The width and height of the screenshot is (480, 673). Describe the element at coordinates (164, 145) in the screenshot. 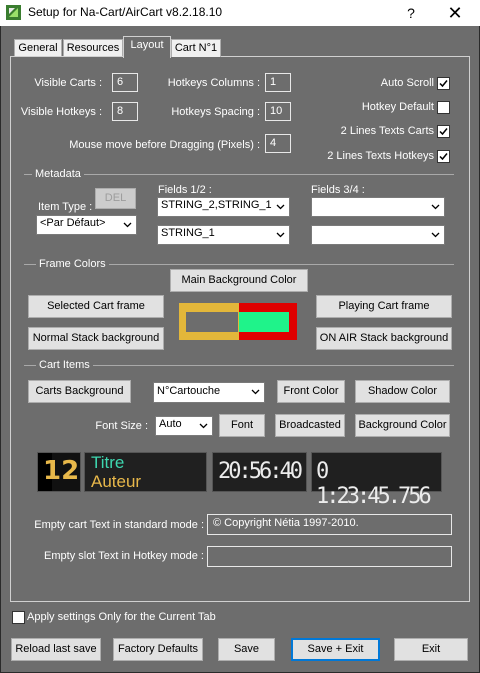

I see `mouse-move-label: Mouse move before Dragging (Pixels) :` at that location.